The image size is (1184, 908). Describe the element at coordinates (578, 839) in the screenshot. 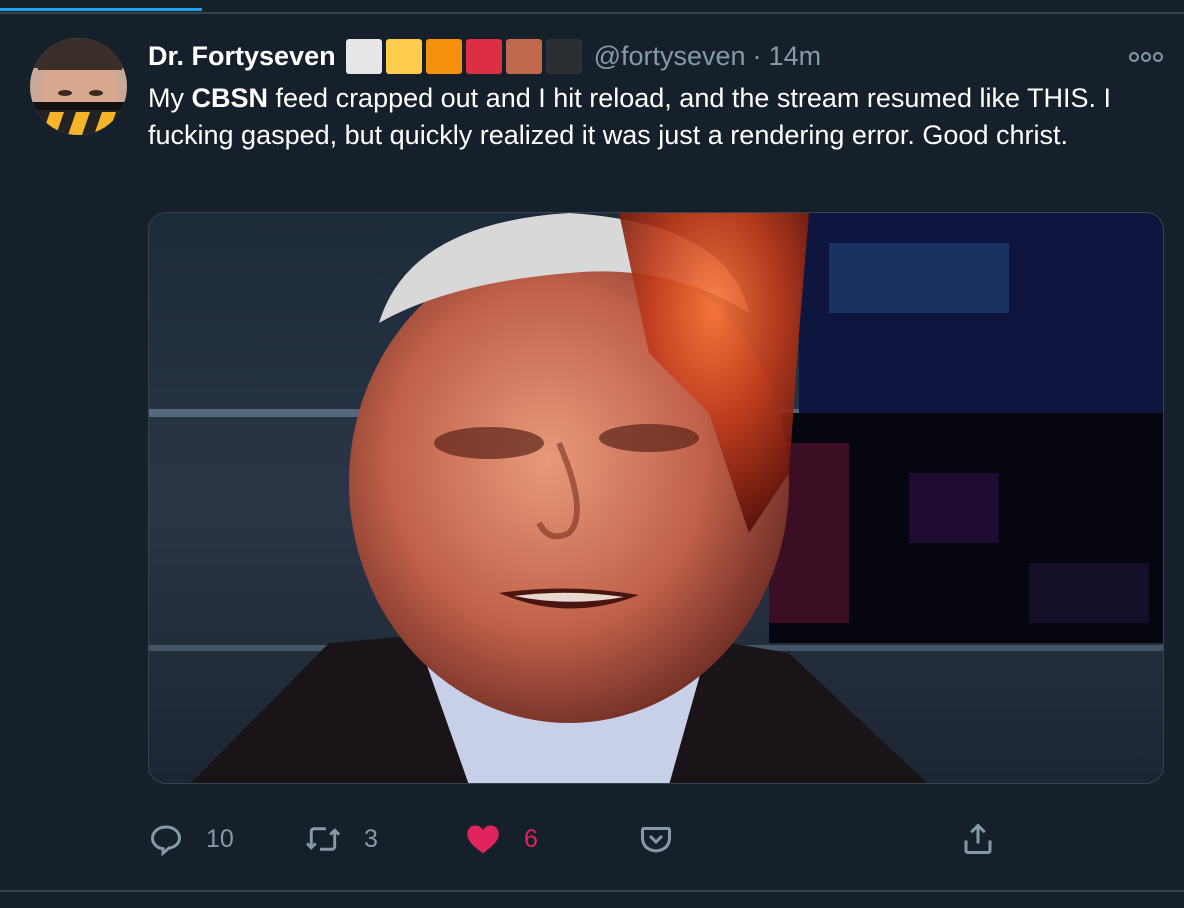

I see `tweet-action-bar: 10 3 6` at that location.